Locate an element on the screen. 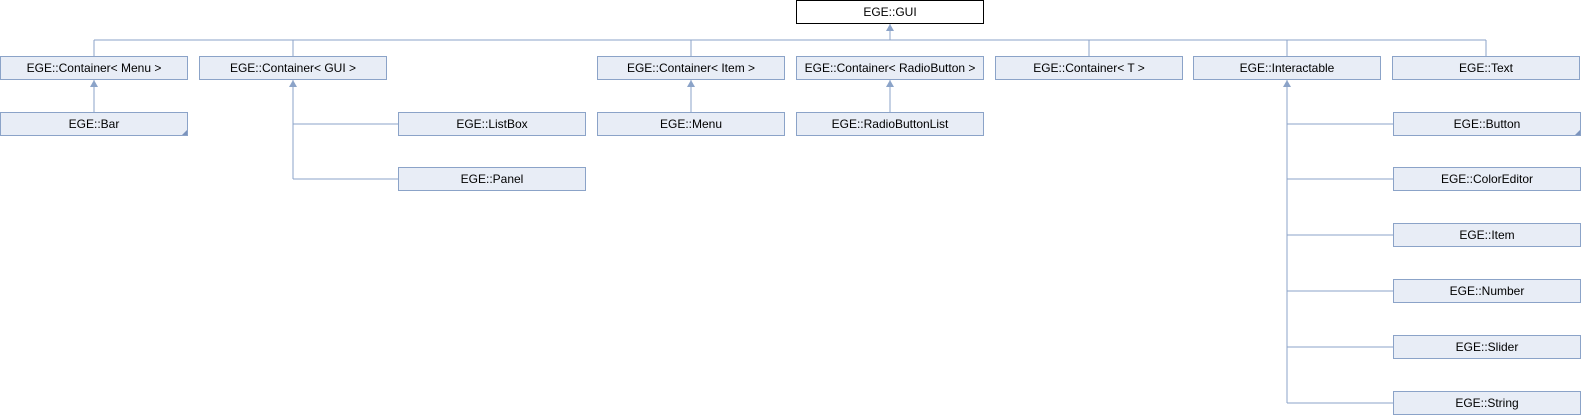 Image resolution: width=1582 pixels, height=416 pixels. class-node-slider: EGE::Slider is located at coordinates (1487, 347).